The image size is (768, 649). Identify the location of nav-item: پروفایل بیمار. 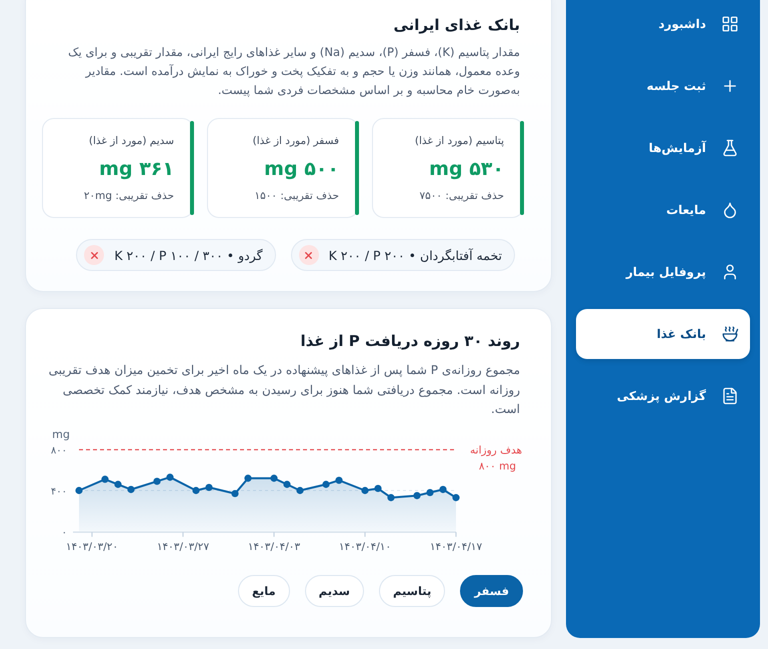
(663, 272).